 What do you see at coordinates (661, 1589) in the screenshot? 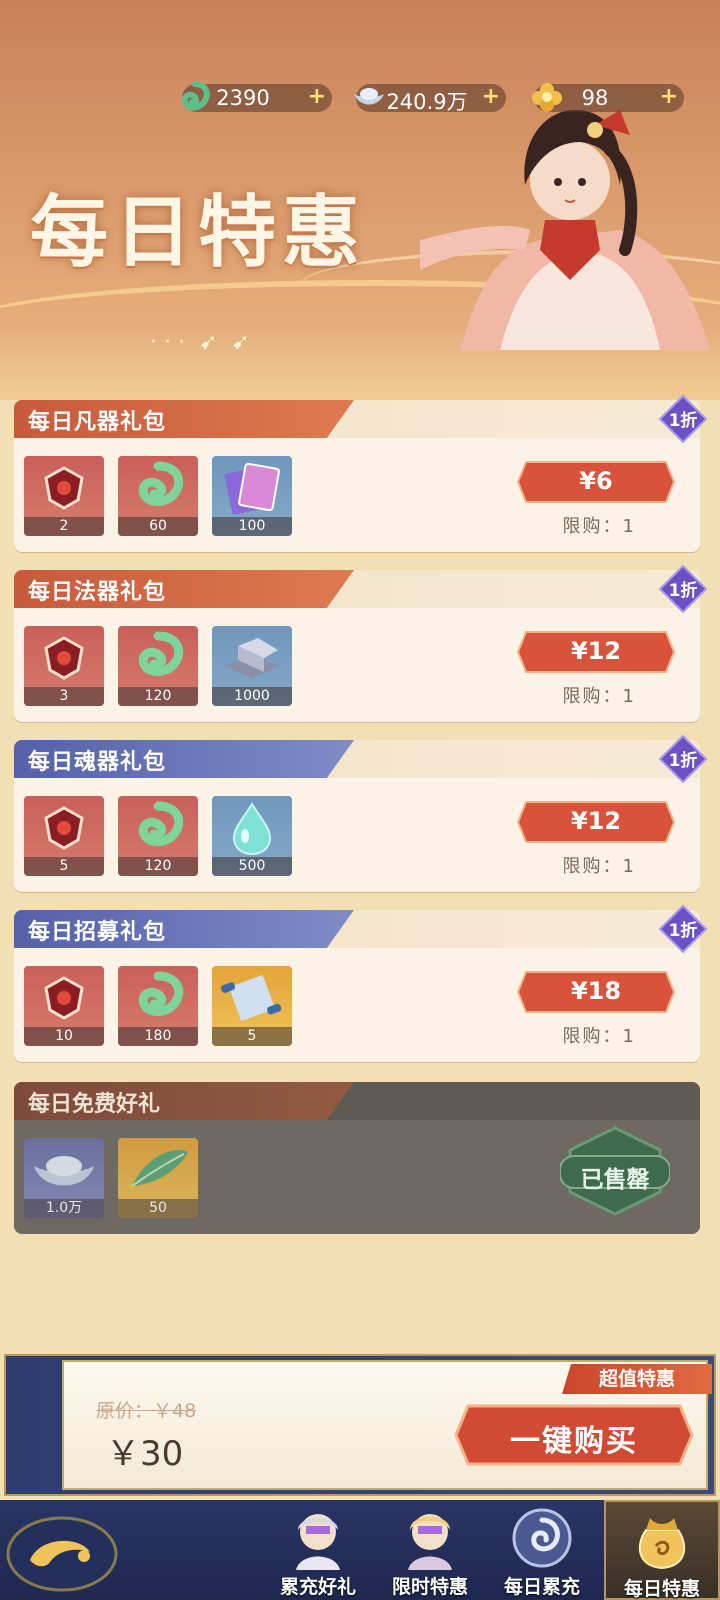
I see `tab-label: 每日特惠` at bounding box center [661, 1589].